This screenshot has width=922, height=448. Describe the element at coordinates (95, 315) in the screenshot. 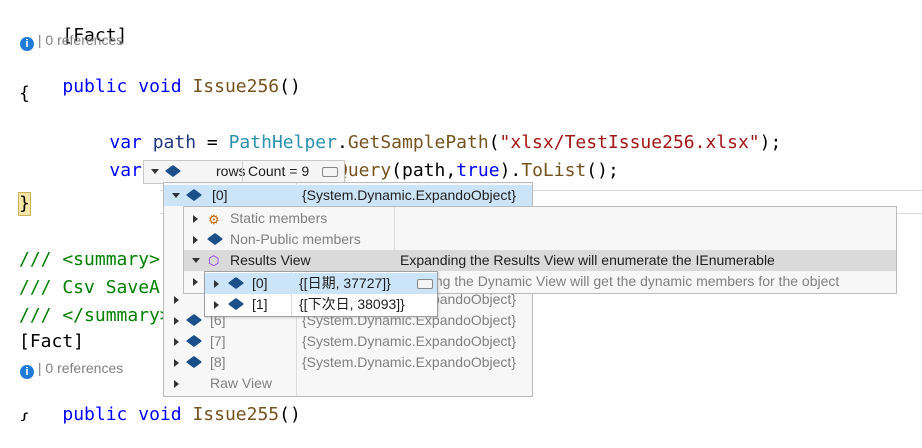

I see `doc-comment-summary-close: /// </summary>` at that location.